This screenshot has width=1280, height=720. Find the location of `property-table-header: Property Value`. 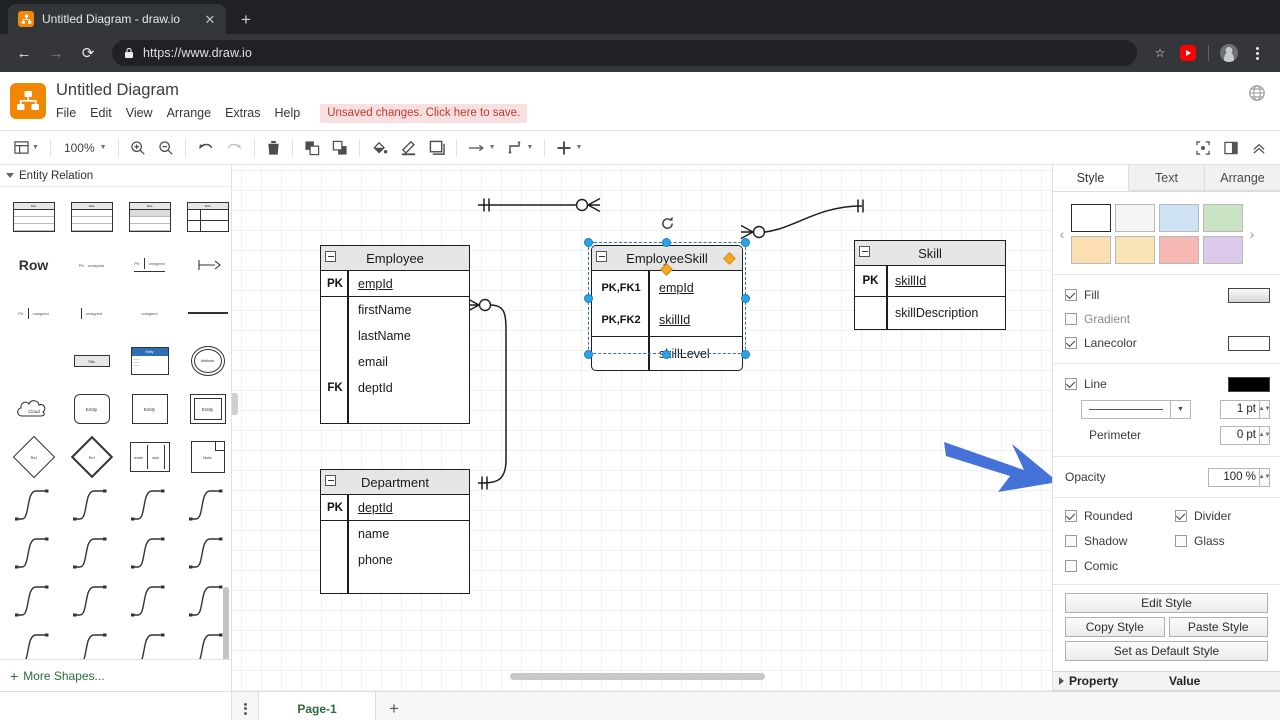

property-table-header: Property Value is located at coordinates (1166, 681).